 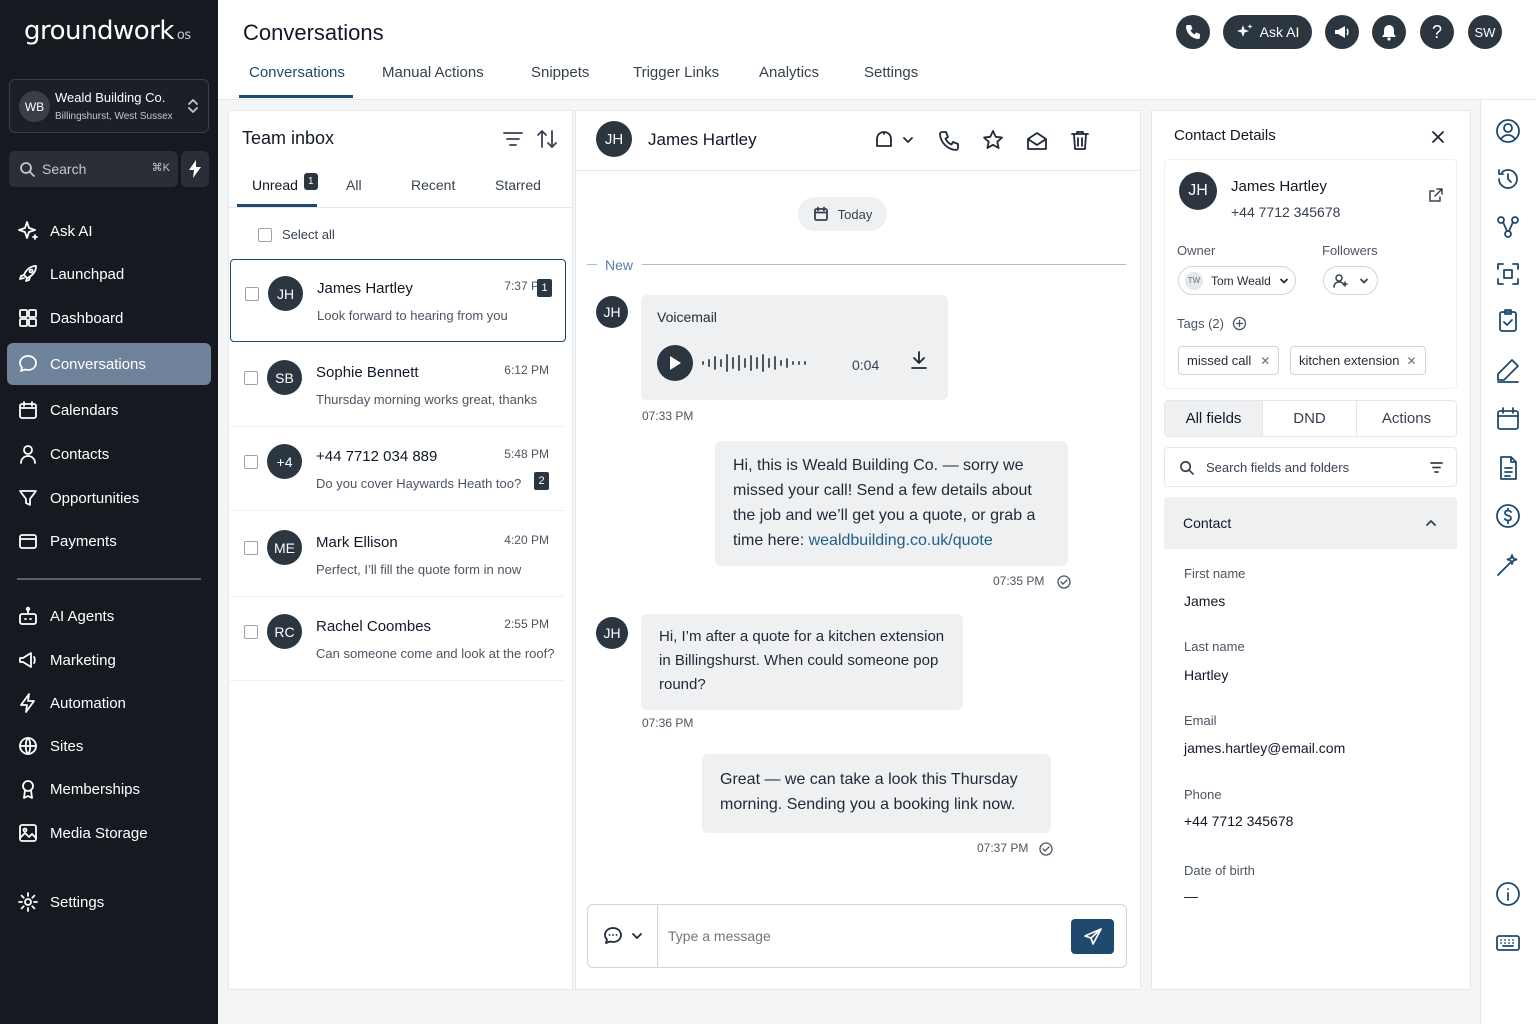 I want to click on filter-tab-recent: Recent, so click(x=433, y=185).